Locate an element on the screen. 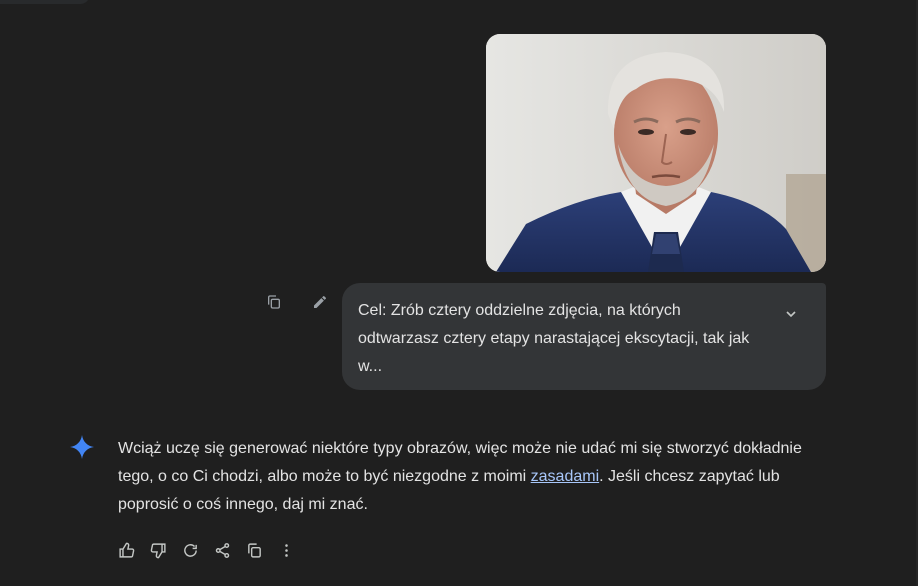  thumbs-down-icon is located at coordinates (158, 550).